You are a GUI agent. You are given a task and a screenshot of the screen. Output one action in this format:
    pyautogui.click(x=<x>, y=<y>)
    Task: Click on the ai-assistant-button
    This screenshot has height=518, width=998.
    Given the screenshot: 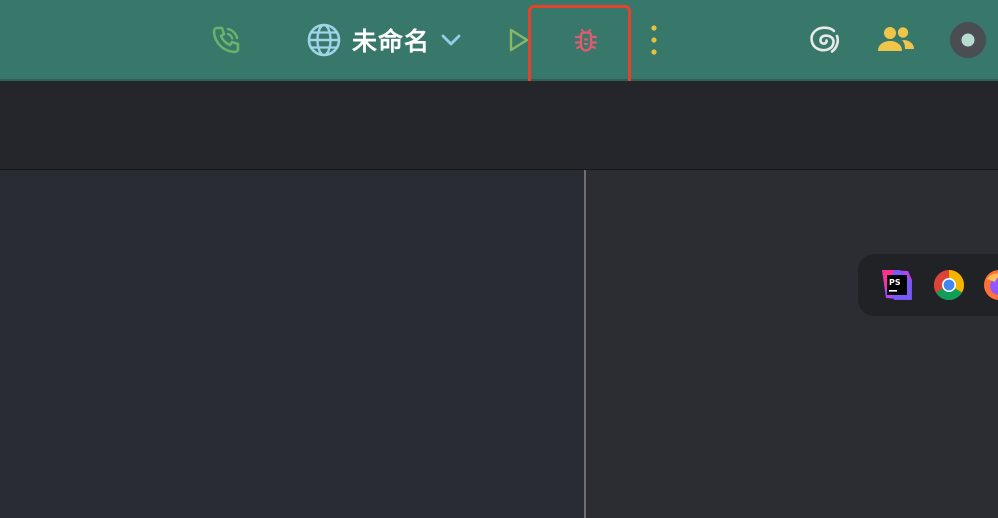 What is the action you would take?
    pyautogui.click(x=824, y=40)
    